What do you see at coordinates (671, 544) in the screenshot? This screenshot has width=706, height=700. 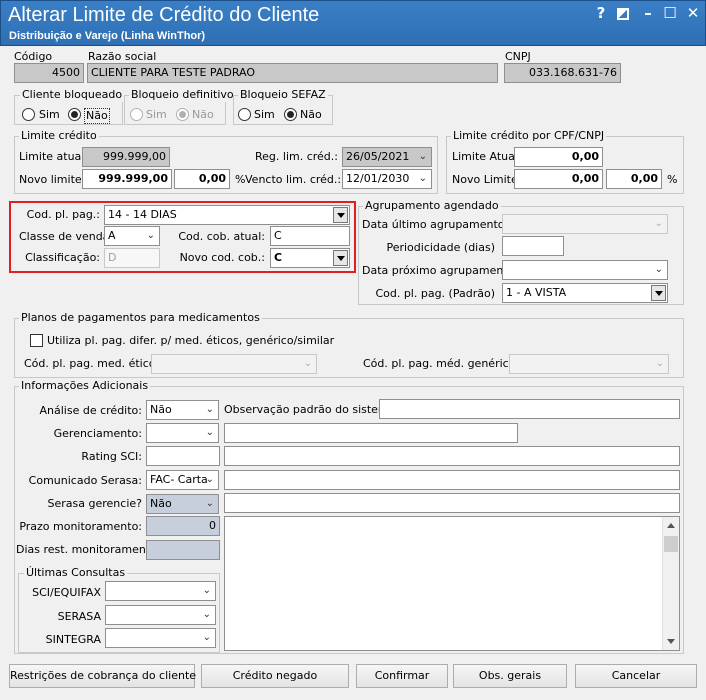 I see `scroll-thumb` at bounding box center [671, 544].